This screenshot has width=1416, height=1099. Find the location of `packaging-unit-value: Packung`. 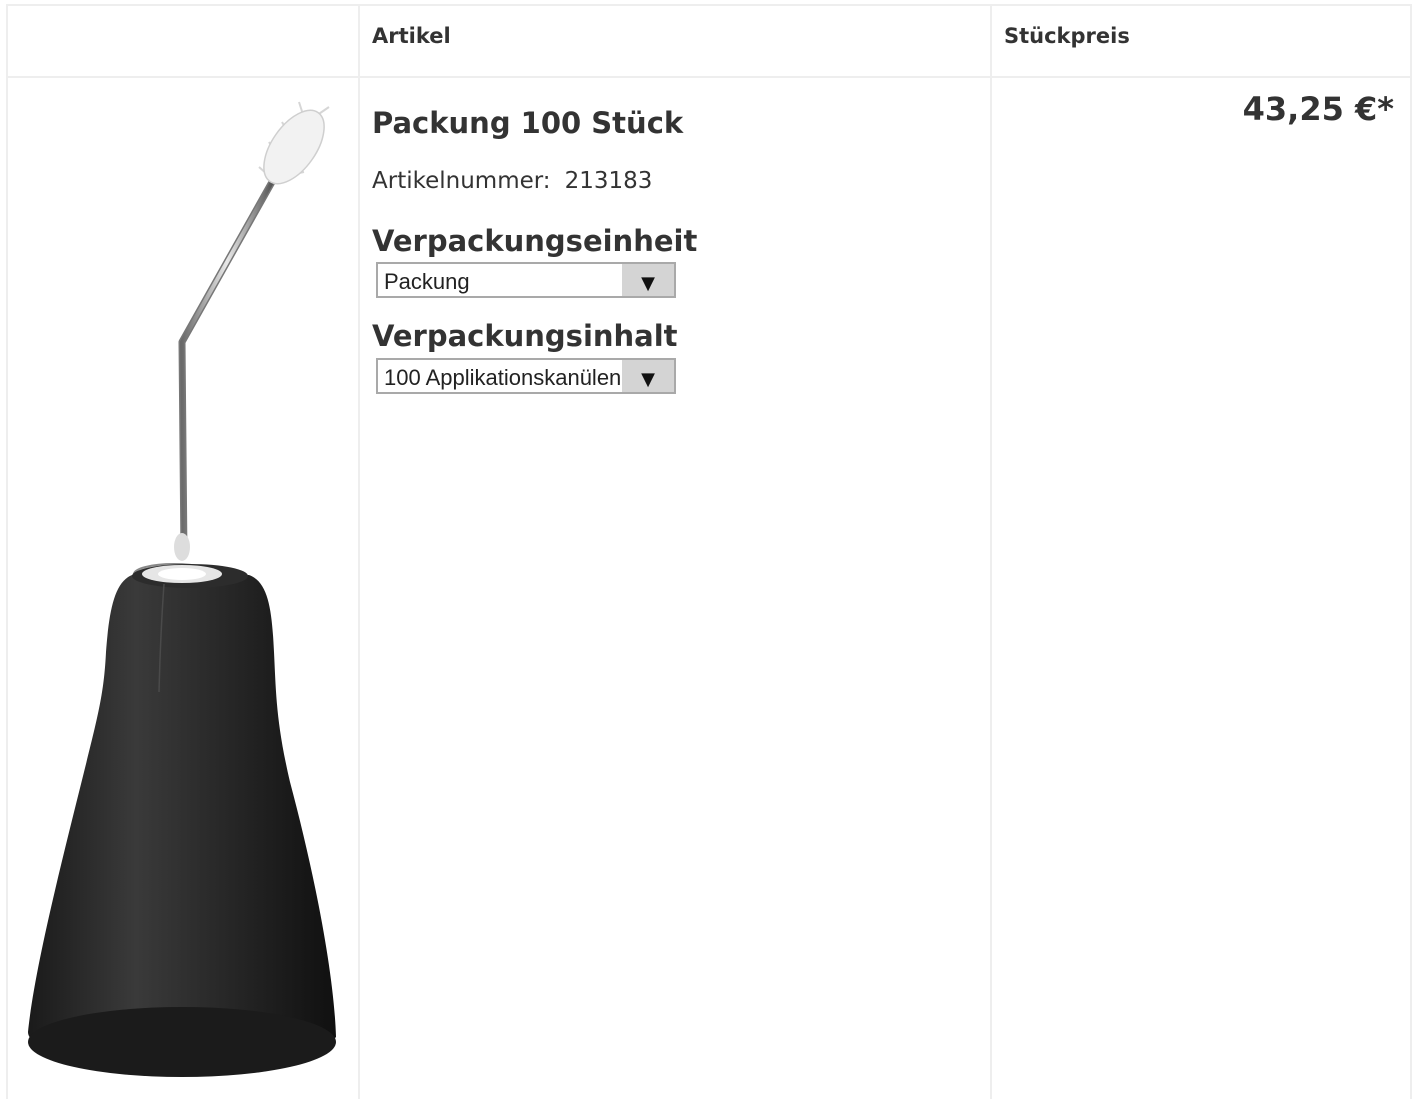

packaging-unit-value: Packung is located at coordinates (427, 281).